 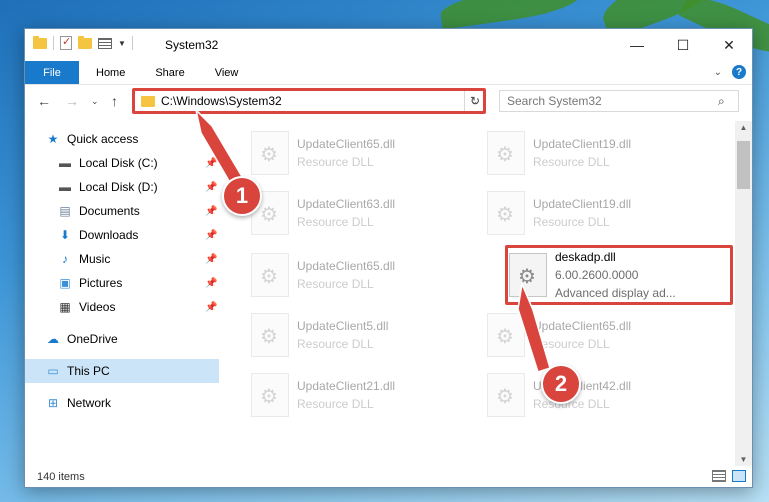 What do you see at coordinates (103, 139) in the screenshot?
I see `sidebar-item-label: Quick access` at bounding box center [103, 139].